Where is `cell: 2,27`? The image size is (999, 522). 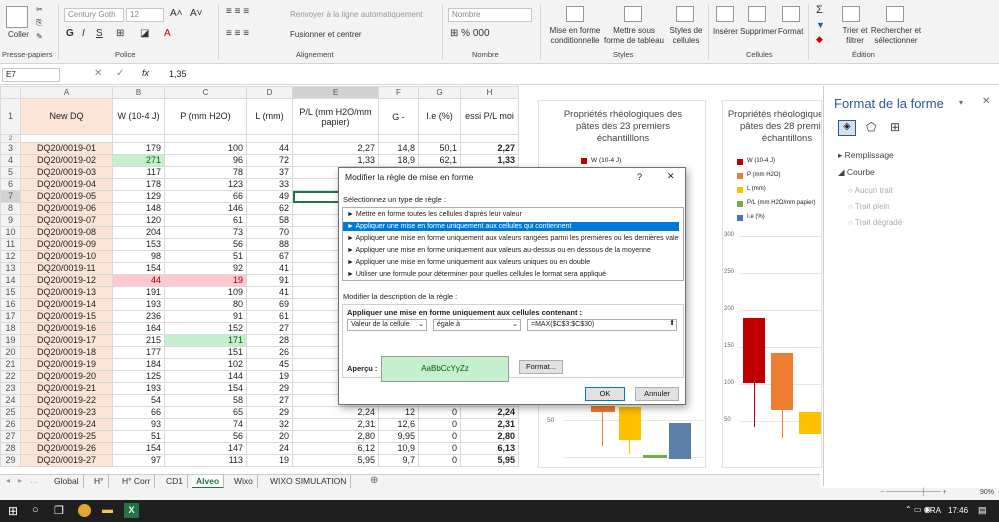 cell: 2,27 is located at coordinates (335, 148).